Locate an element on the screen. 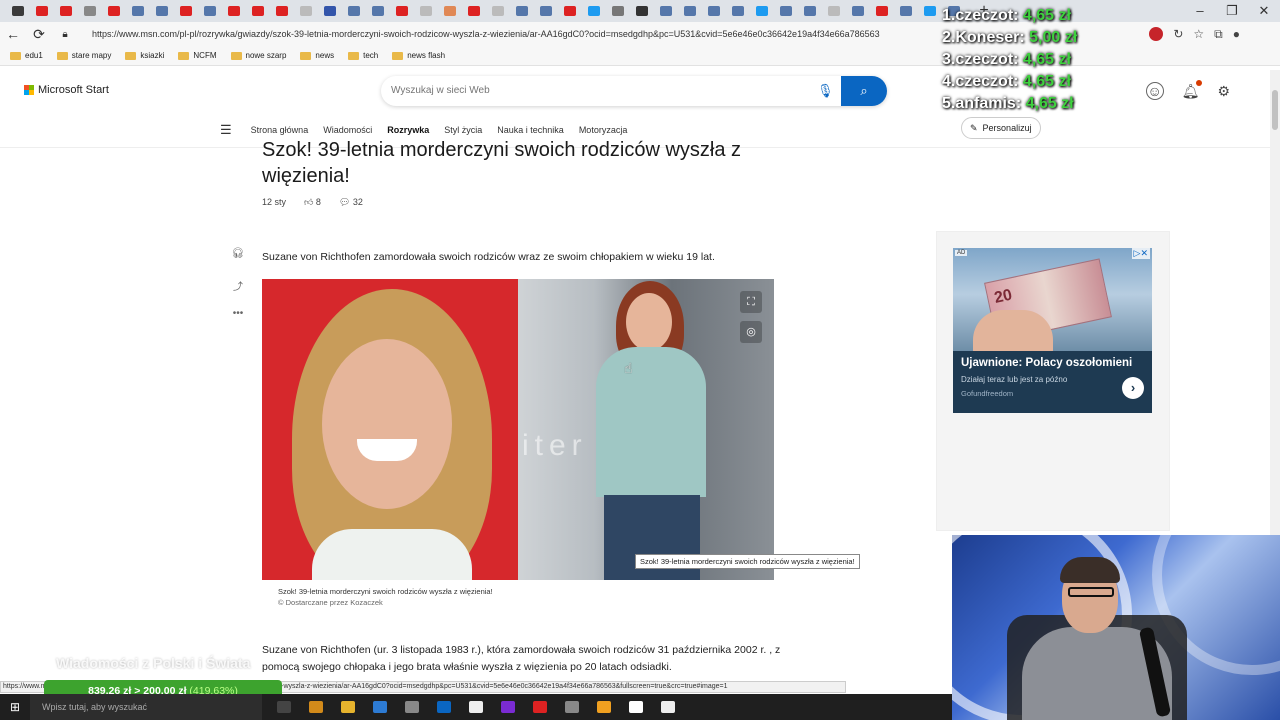 The height and width of the screenshot is (720, 1280). nav-item: Wiadomości is located at coordinates (347, 130).